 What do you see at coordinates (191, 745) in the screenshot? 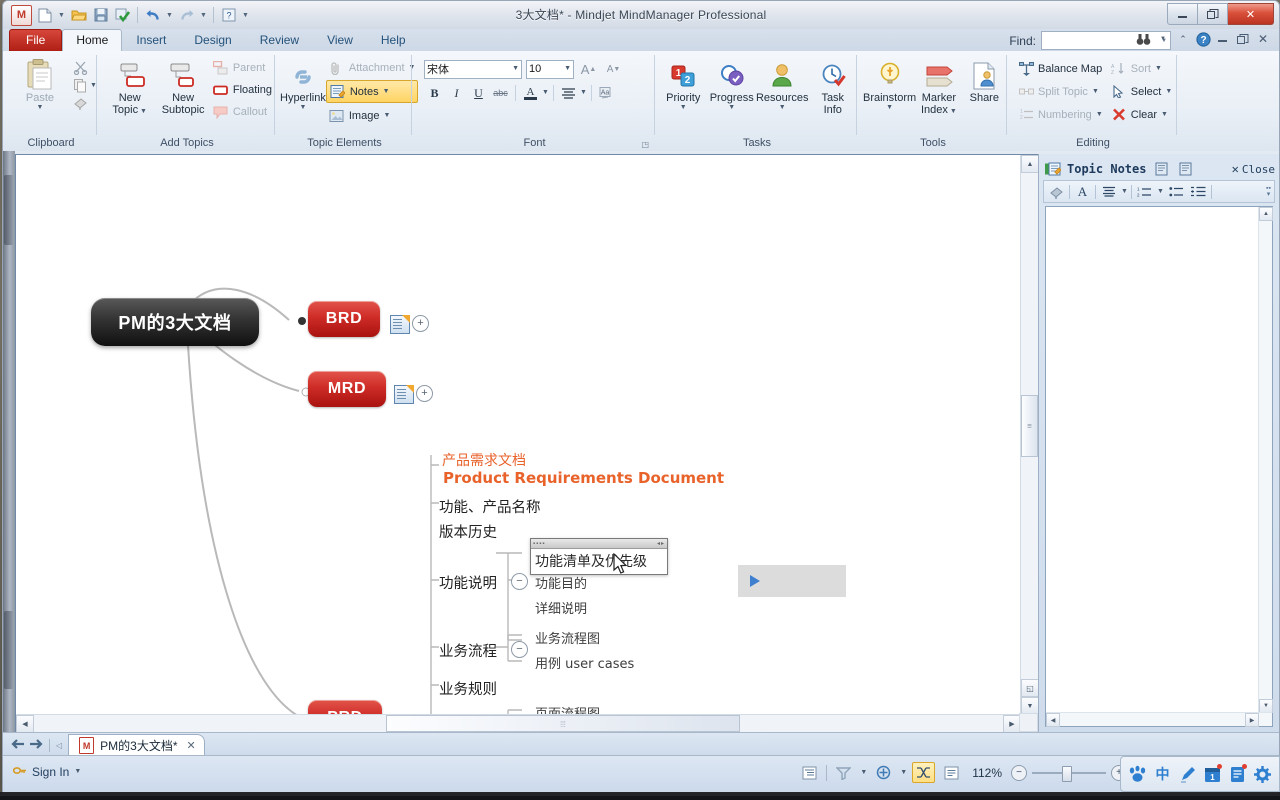
I see `document-tab-close-icon: ✕` at bounding box center [191, 745].